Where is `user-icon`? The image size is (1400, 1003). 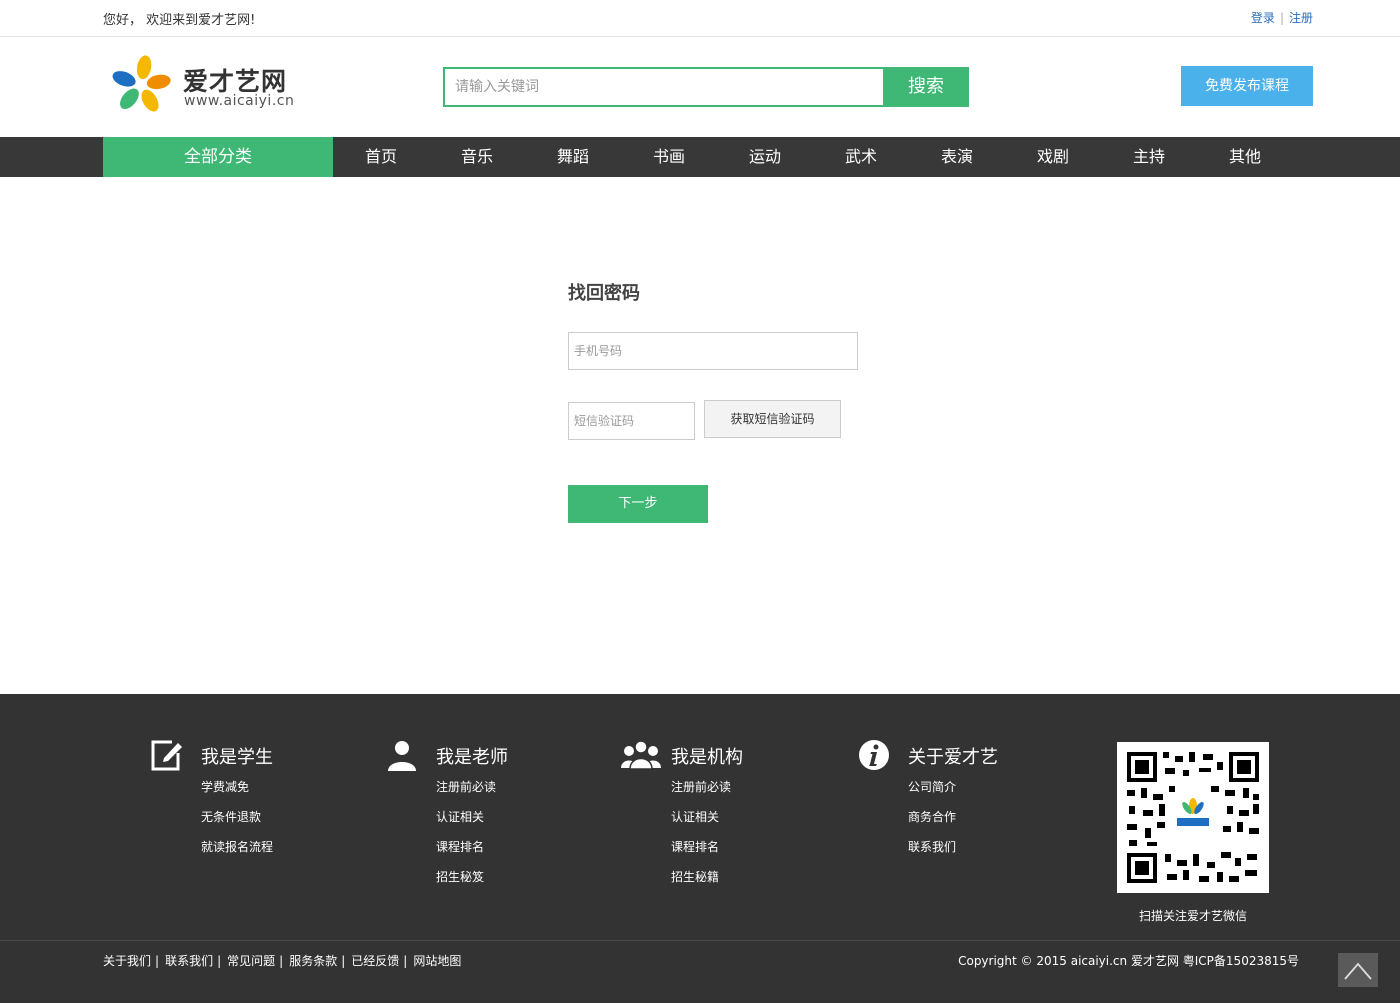
user-icon is located at coordinates (402, 756).